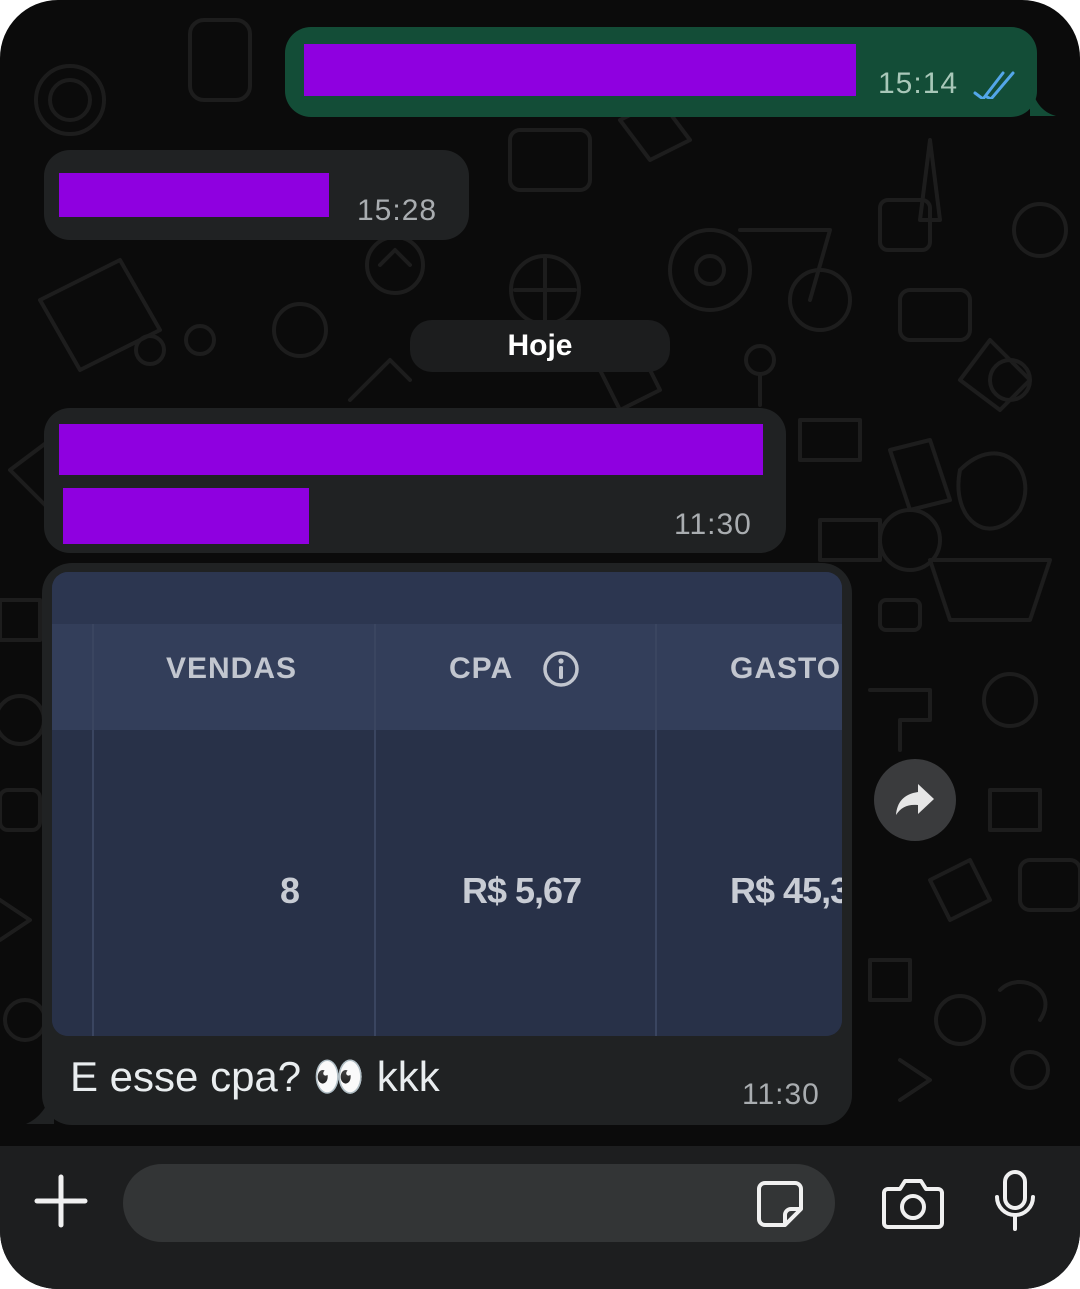 The image size is (1080, 1289). Describe the element at coordinates (918, 83) in the screenshot. I see `message-time: 15:14` at that location.